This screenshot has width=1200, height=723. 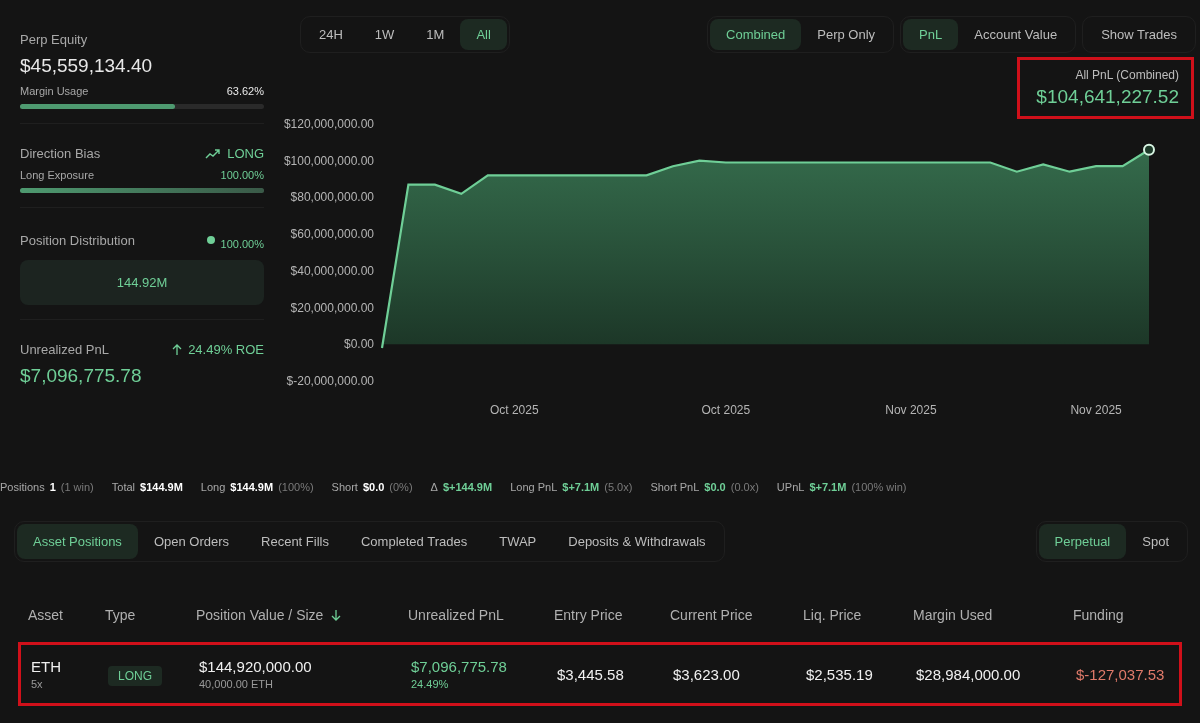 I want to click on position-distribution-label: Position Distribution, so click(x=77, y=240).